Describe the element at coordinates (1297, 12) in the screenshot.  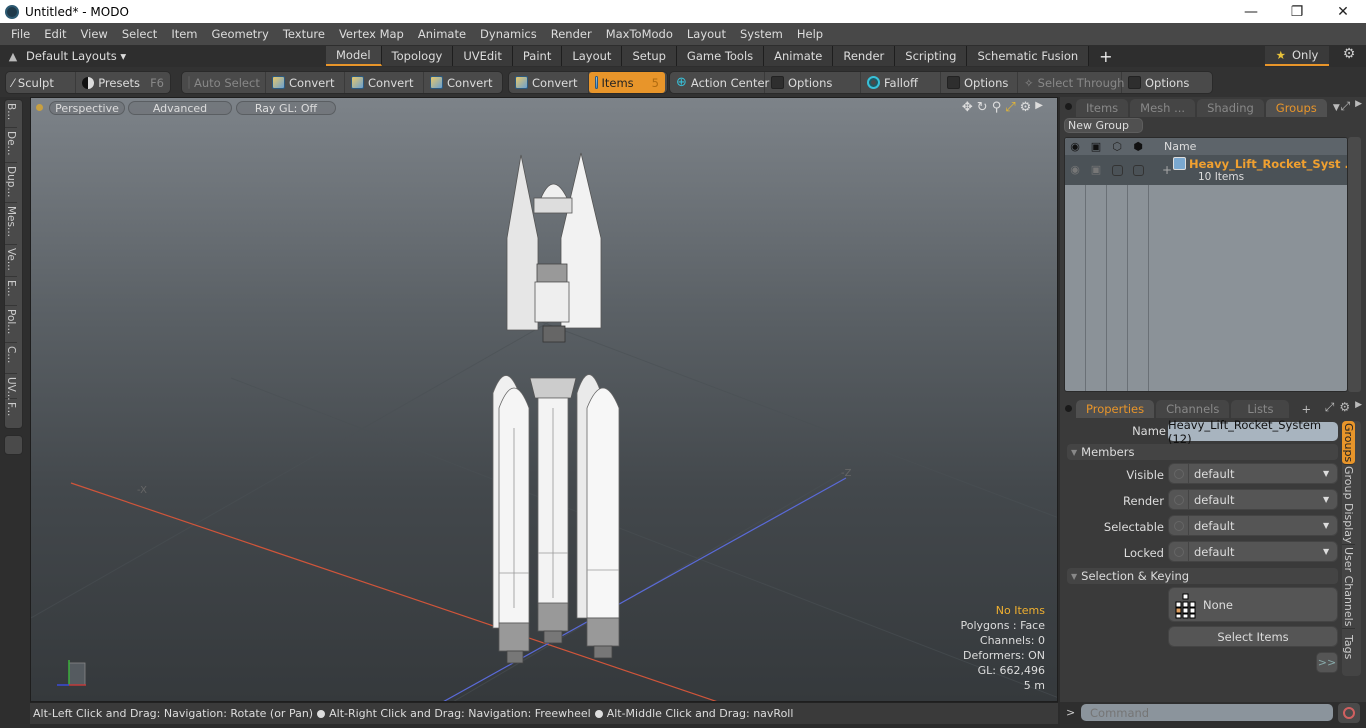
I see `maximize-button: ❐` at that location.